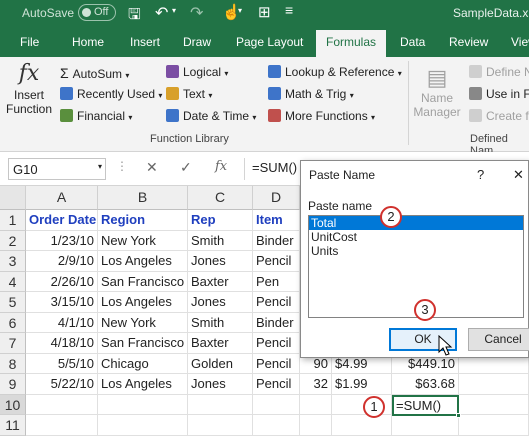 Image resolution: width=529 pixels, height=436 pixels. I want to click on confirm-entry-icon: ✓, so click(186, 167).